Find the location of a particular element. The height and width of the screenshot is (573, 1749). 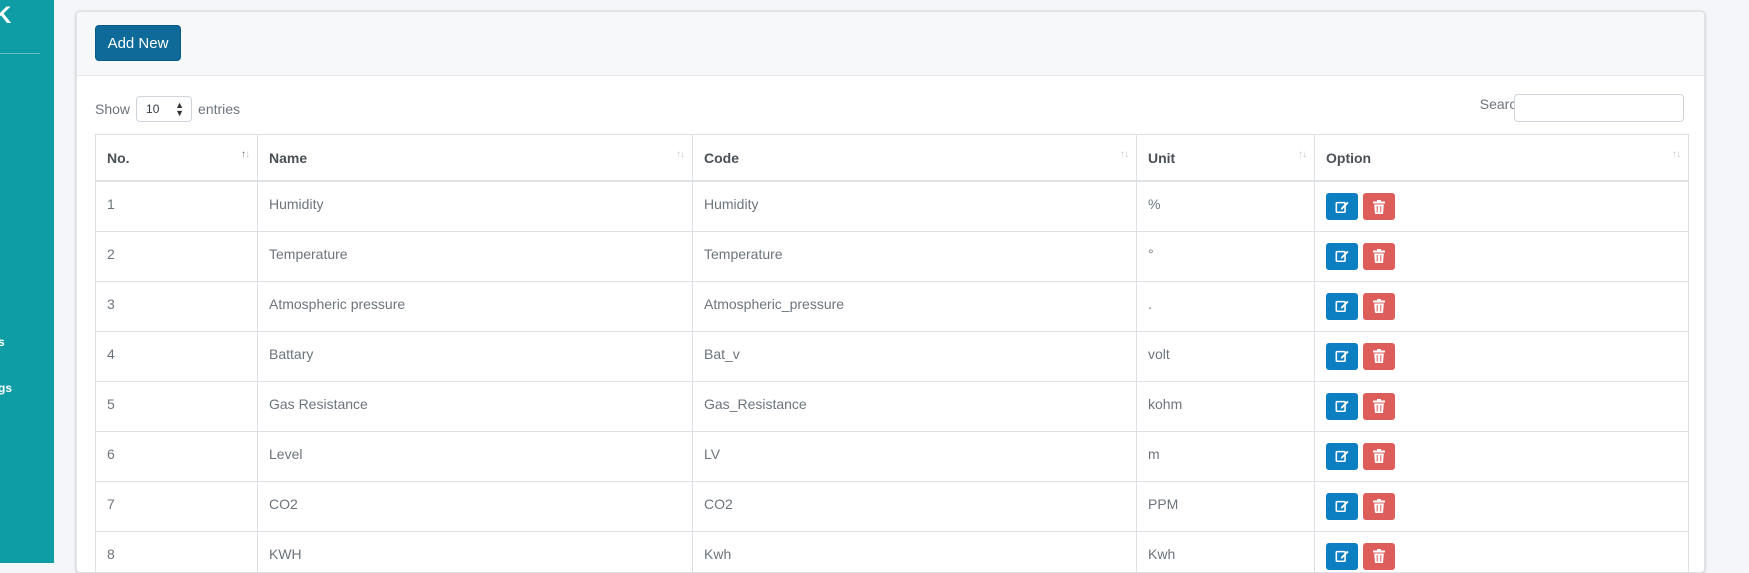

cell-name: Temperature is located at coordinates (475, 256).